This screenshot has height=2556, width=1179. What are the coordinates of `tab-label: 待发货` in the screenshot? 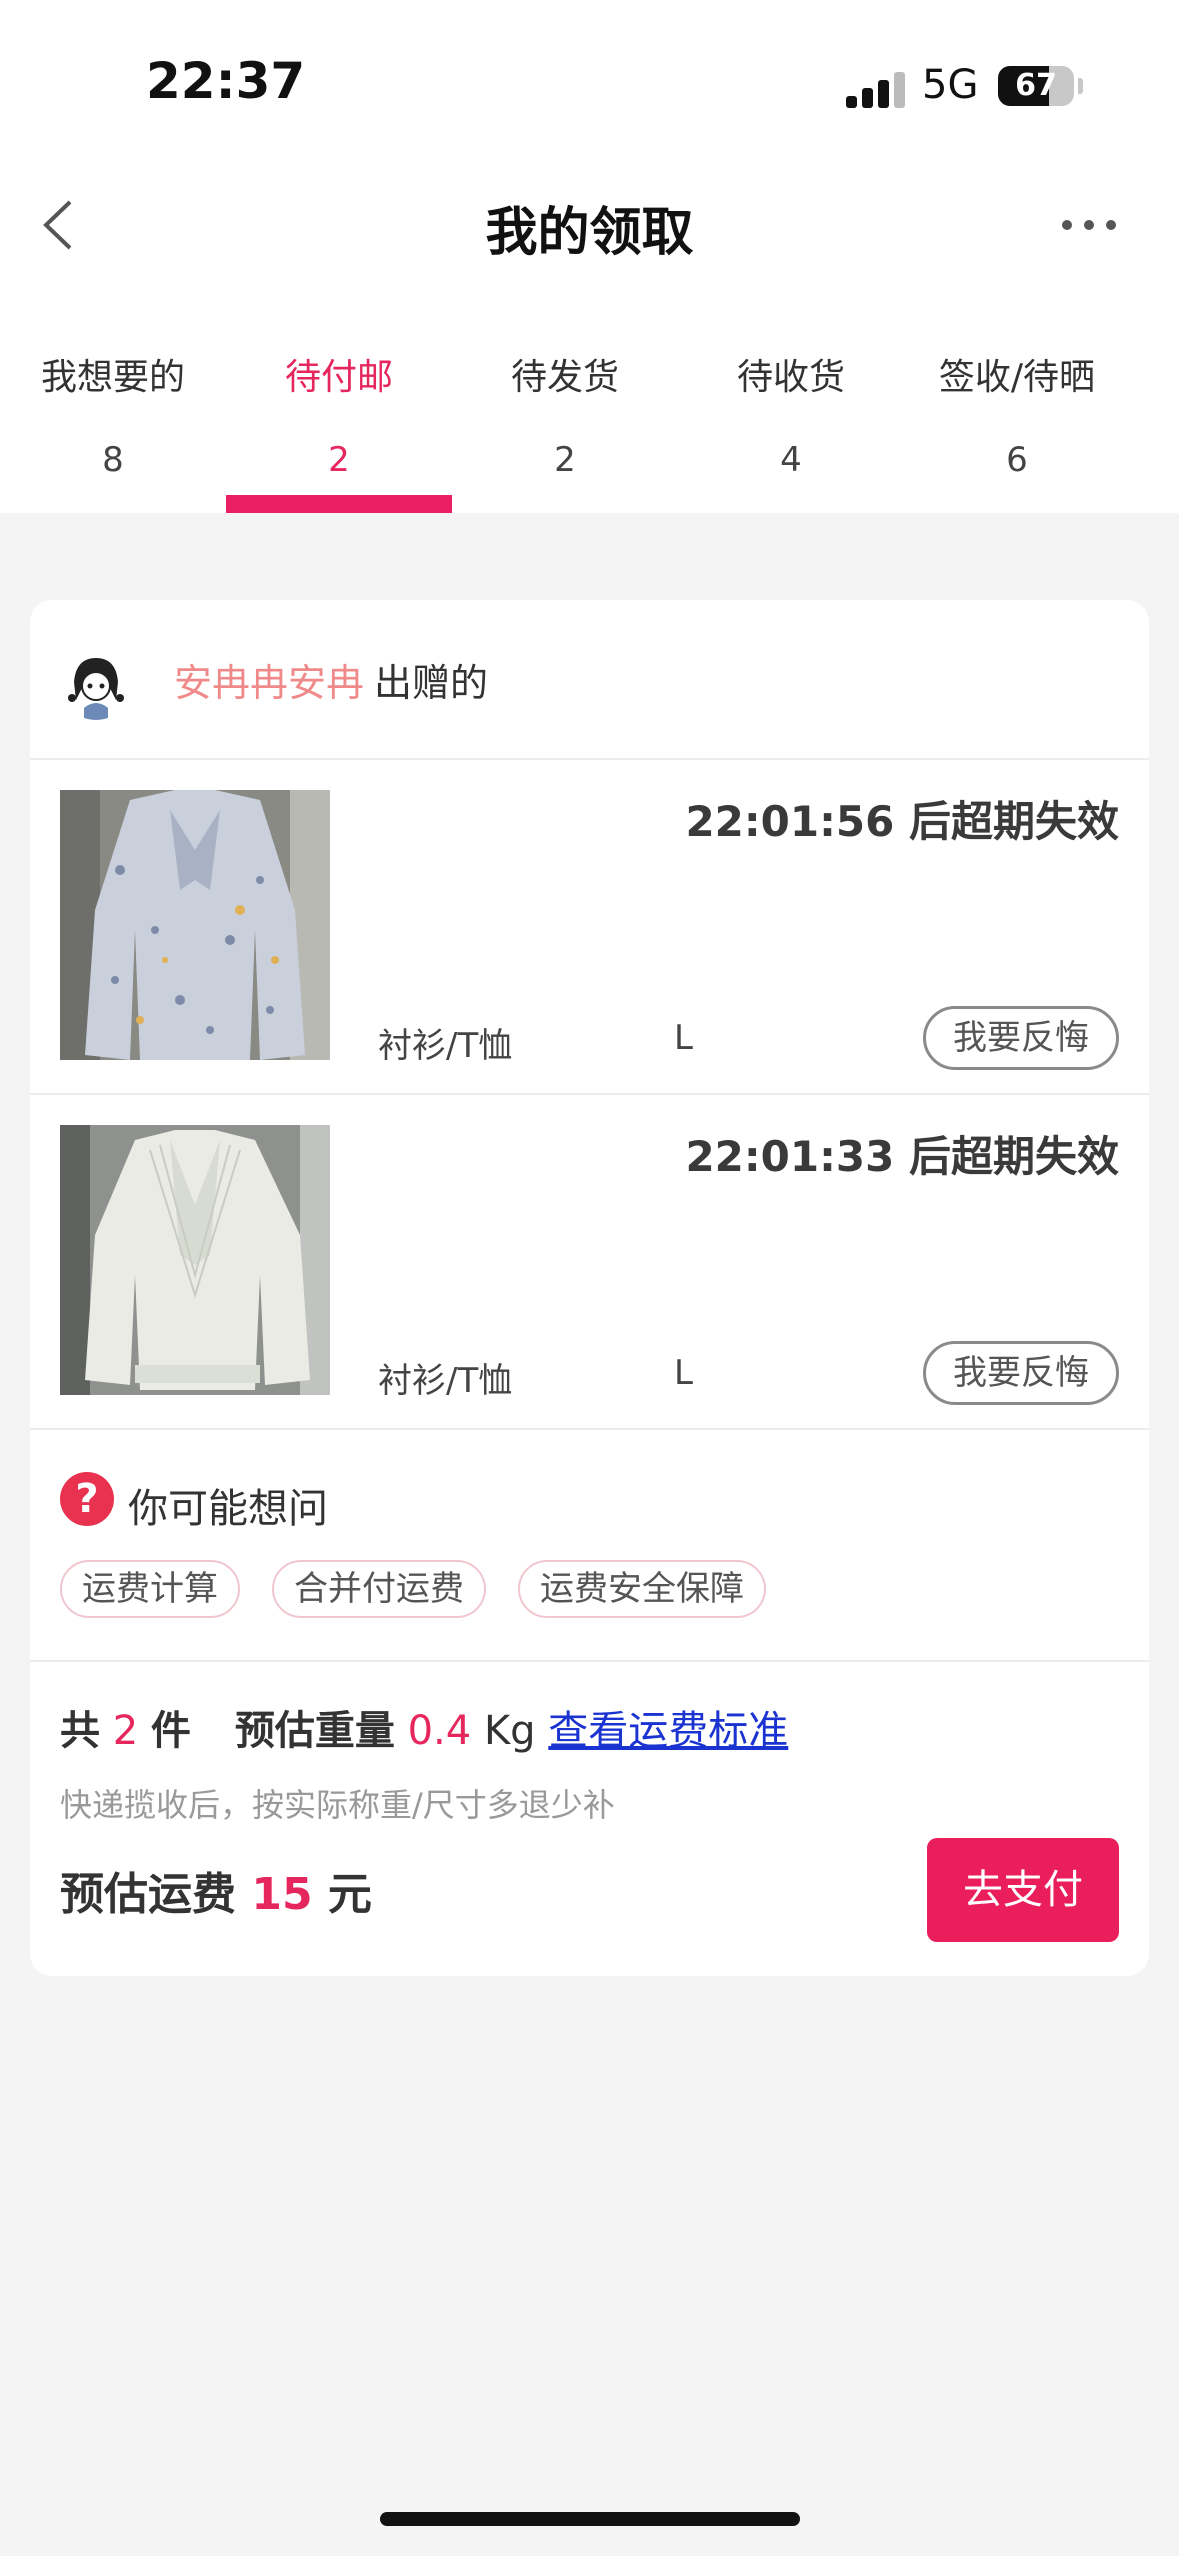 It's located at (564, 377).